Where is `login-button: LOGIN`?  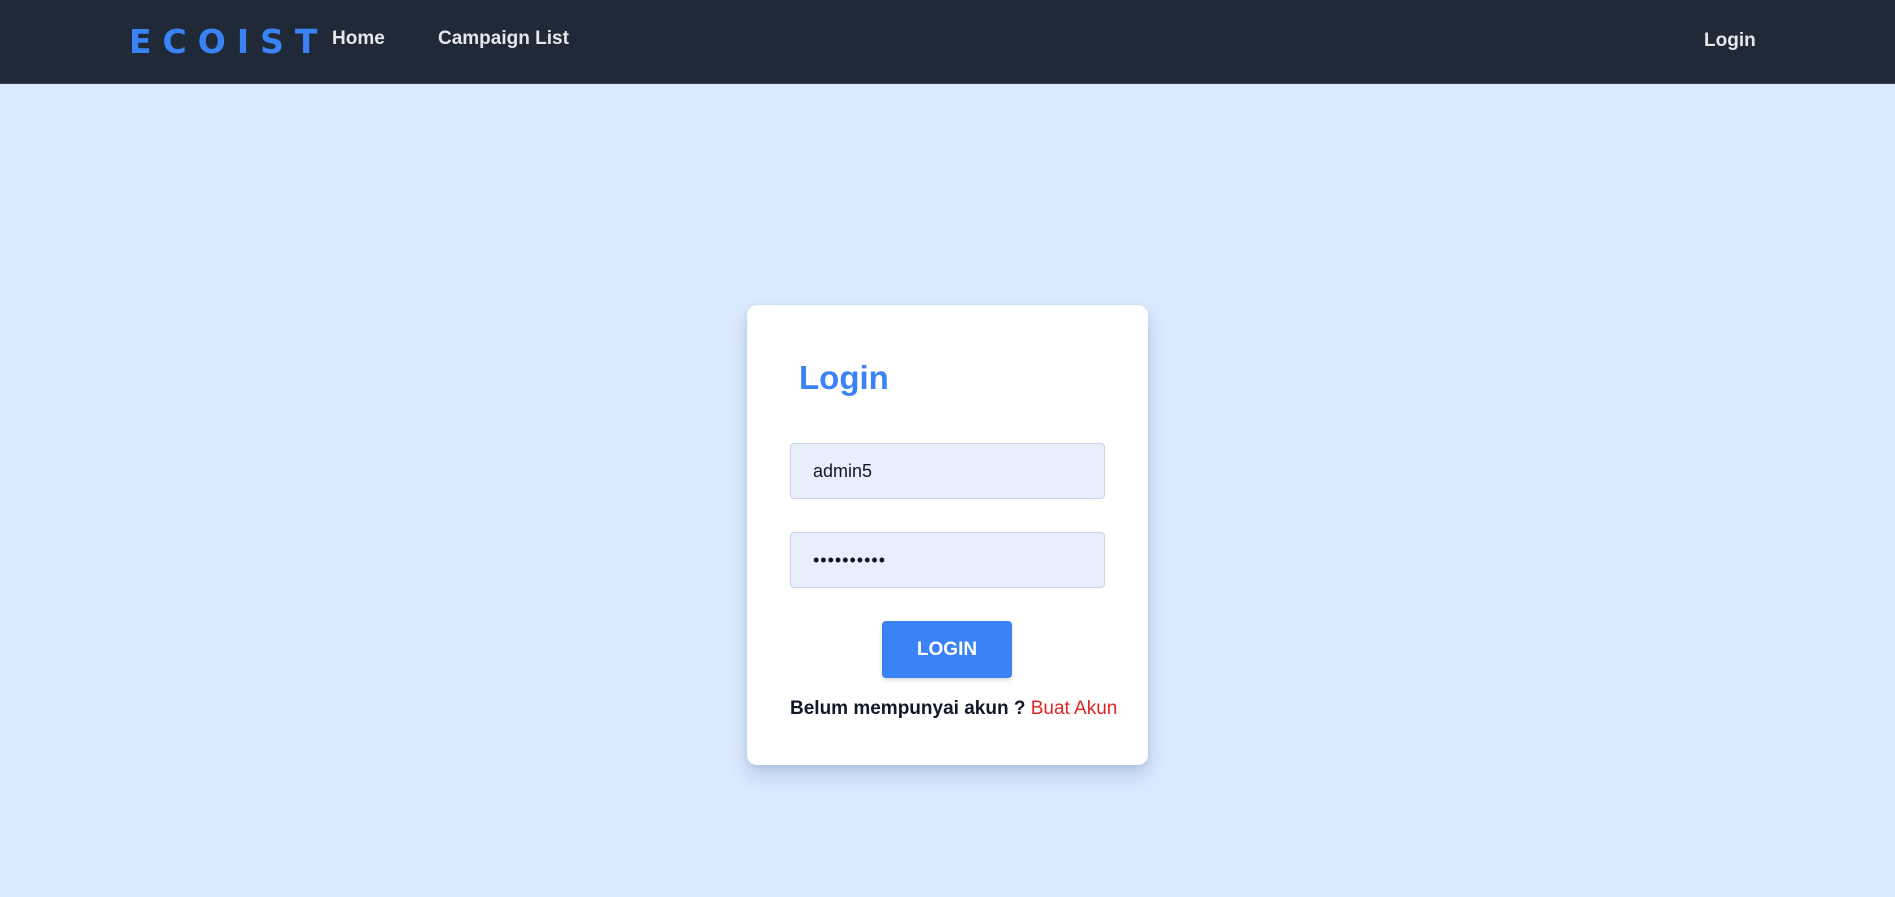 login-button: LOGIN is located at coordinates (947, 649).